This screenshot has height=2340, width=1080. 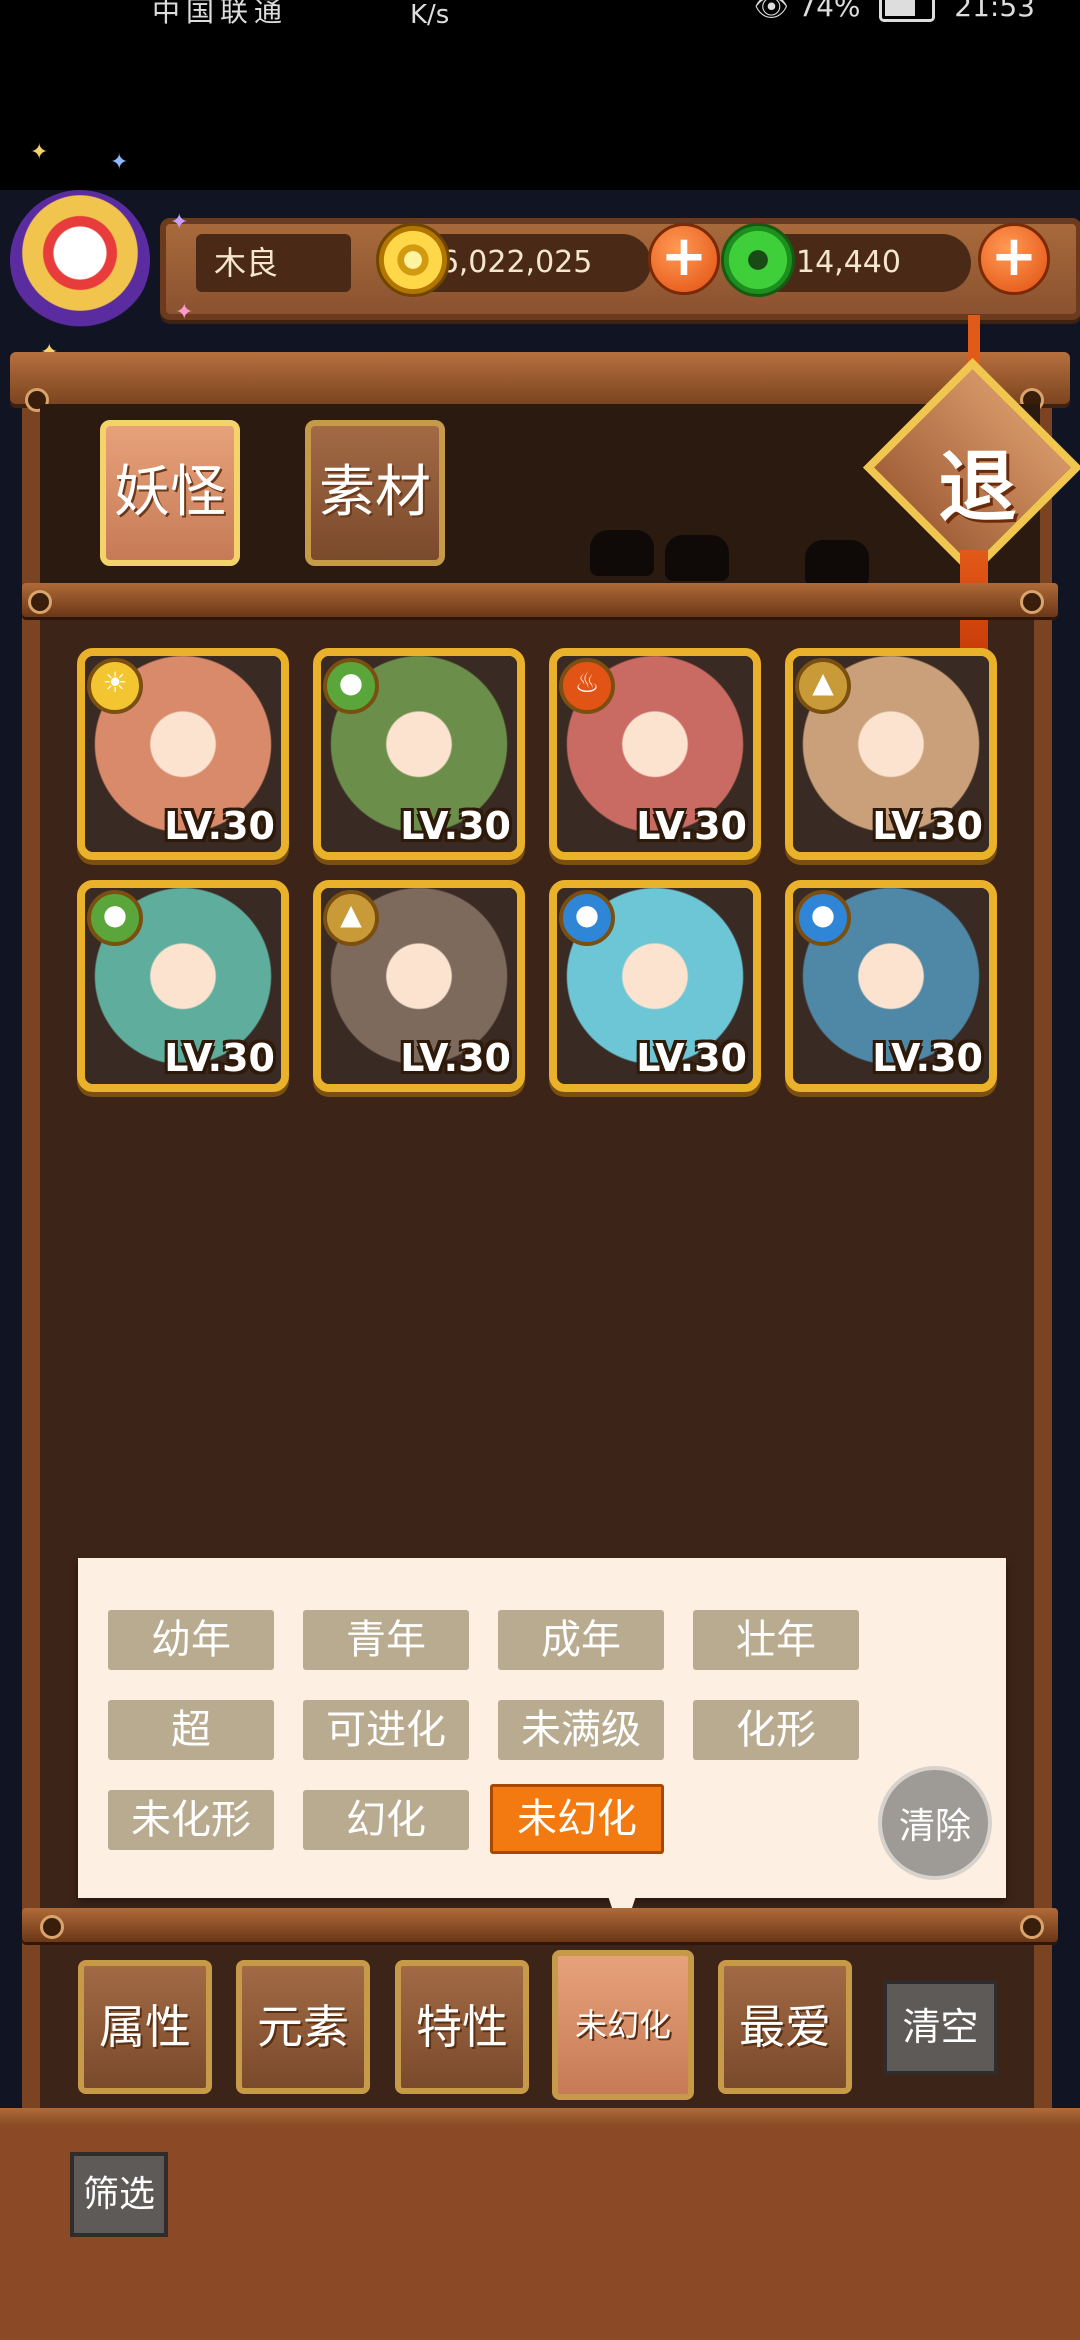 I want to click on clock: 21:53, so click(x=994, y=11).